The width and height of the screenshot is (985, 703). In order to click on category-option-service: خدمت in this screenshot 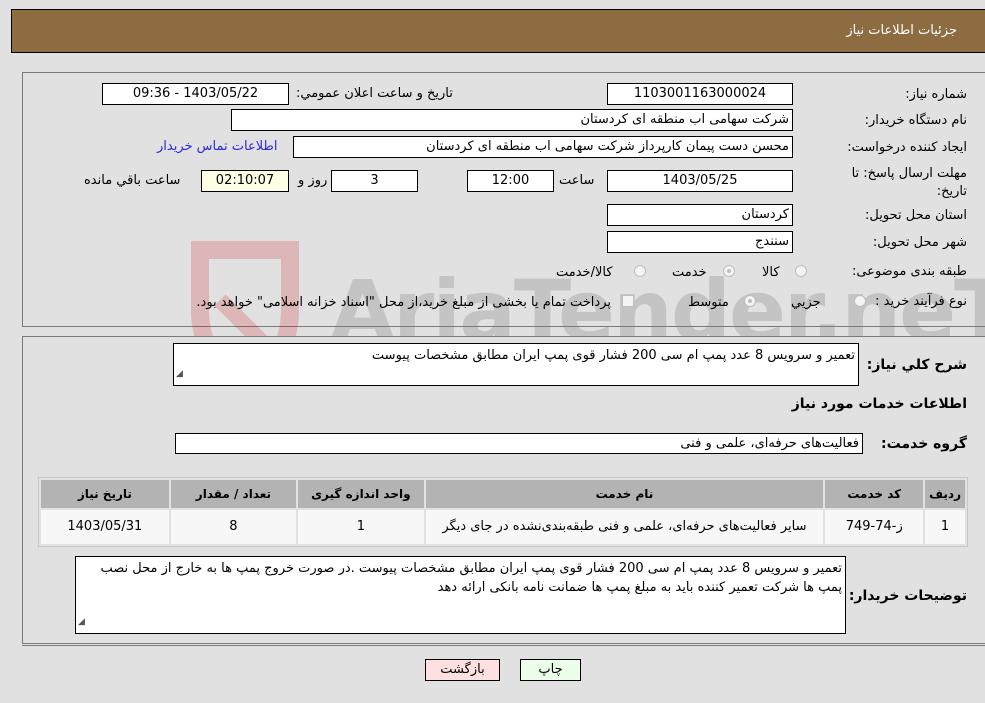, I will do `click(689, 272)`.